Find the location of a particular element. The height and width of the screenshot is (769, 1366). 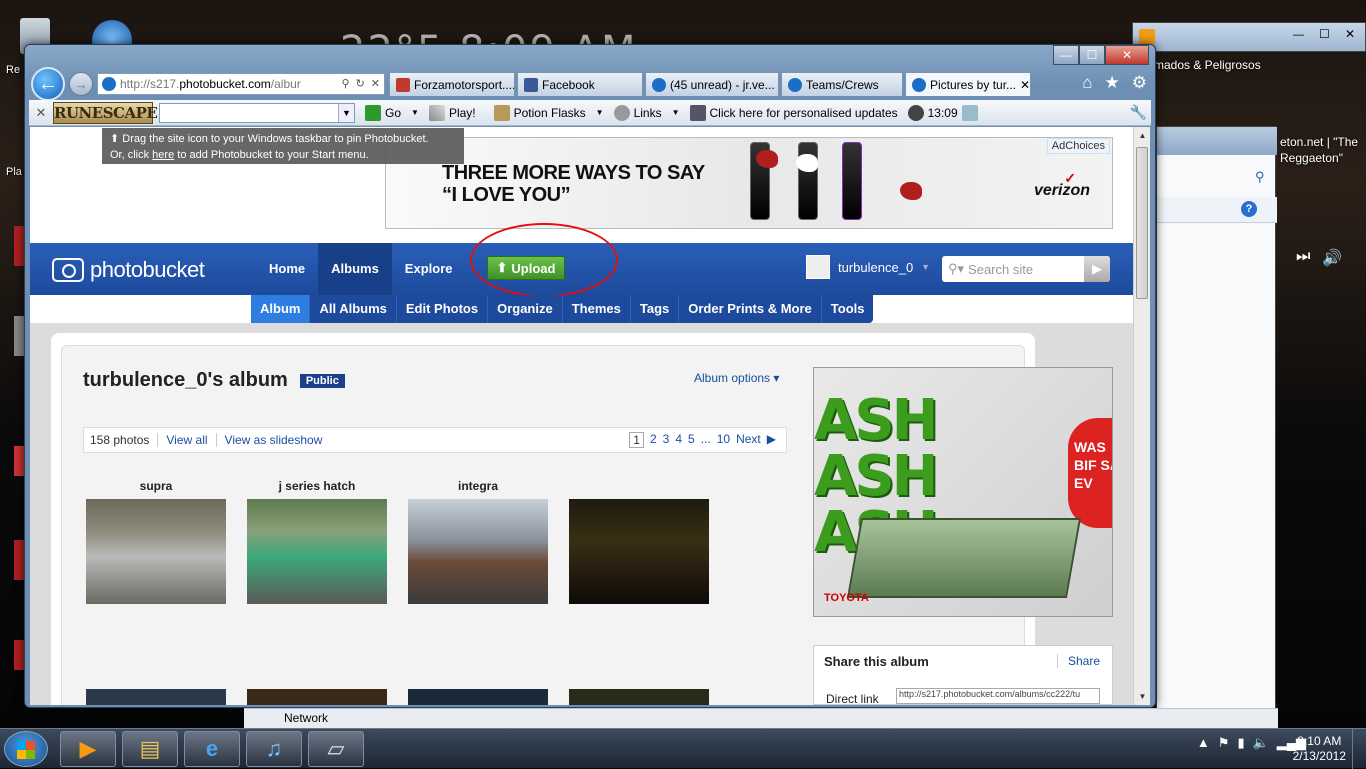

media-controls: ⏭ 🔊 is located at coordinates (1310, 258).